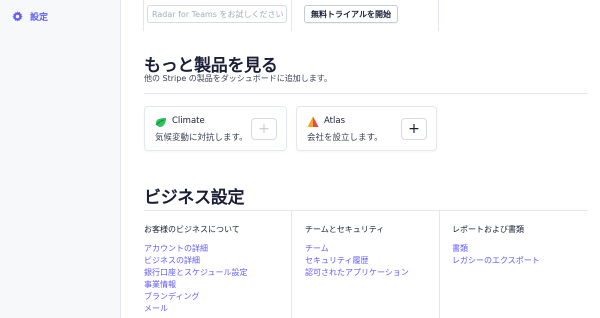 The image size is (600, 318). I want to click on product-name: Climate, so click(188, 121).